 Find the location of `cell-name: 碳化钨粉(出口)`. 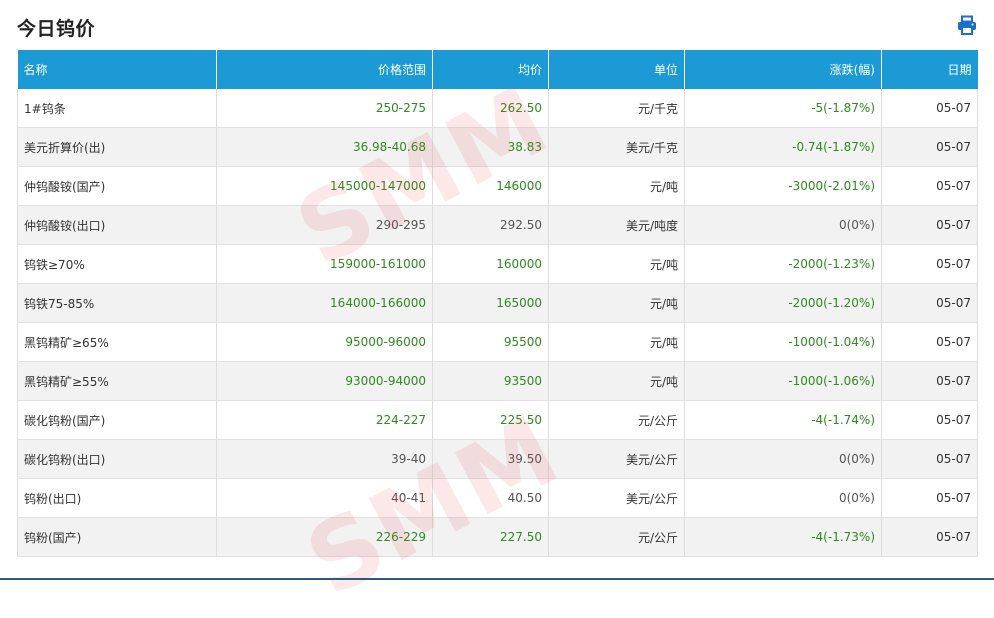

cell-name: 碳化钨粉(出口) is located at coordinates (117, 459).